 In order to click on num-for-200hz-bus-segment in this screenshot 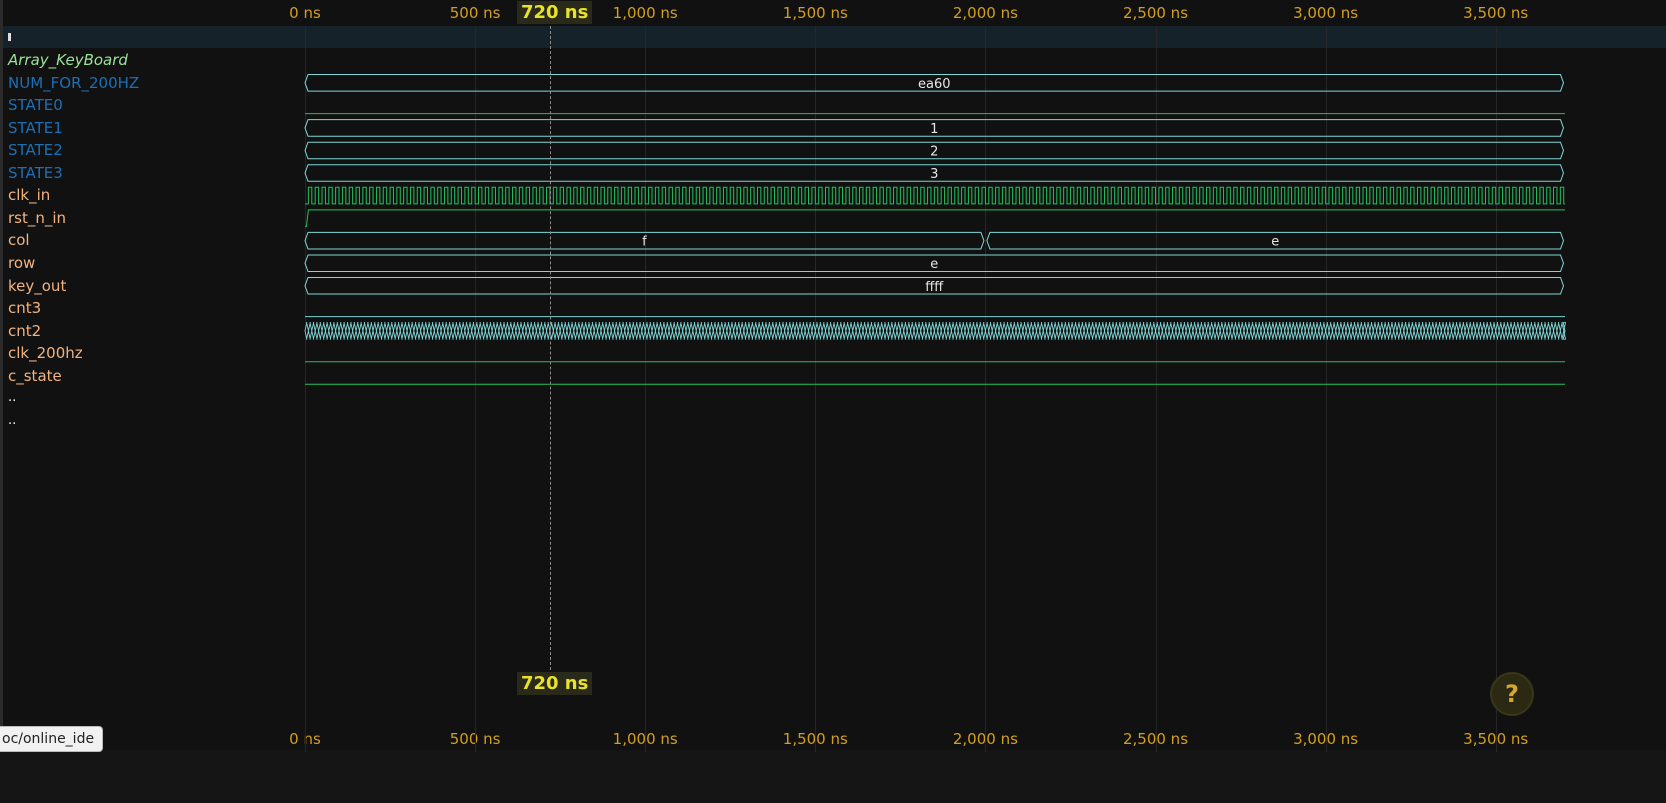, I will do `click(934, 83)`.